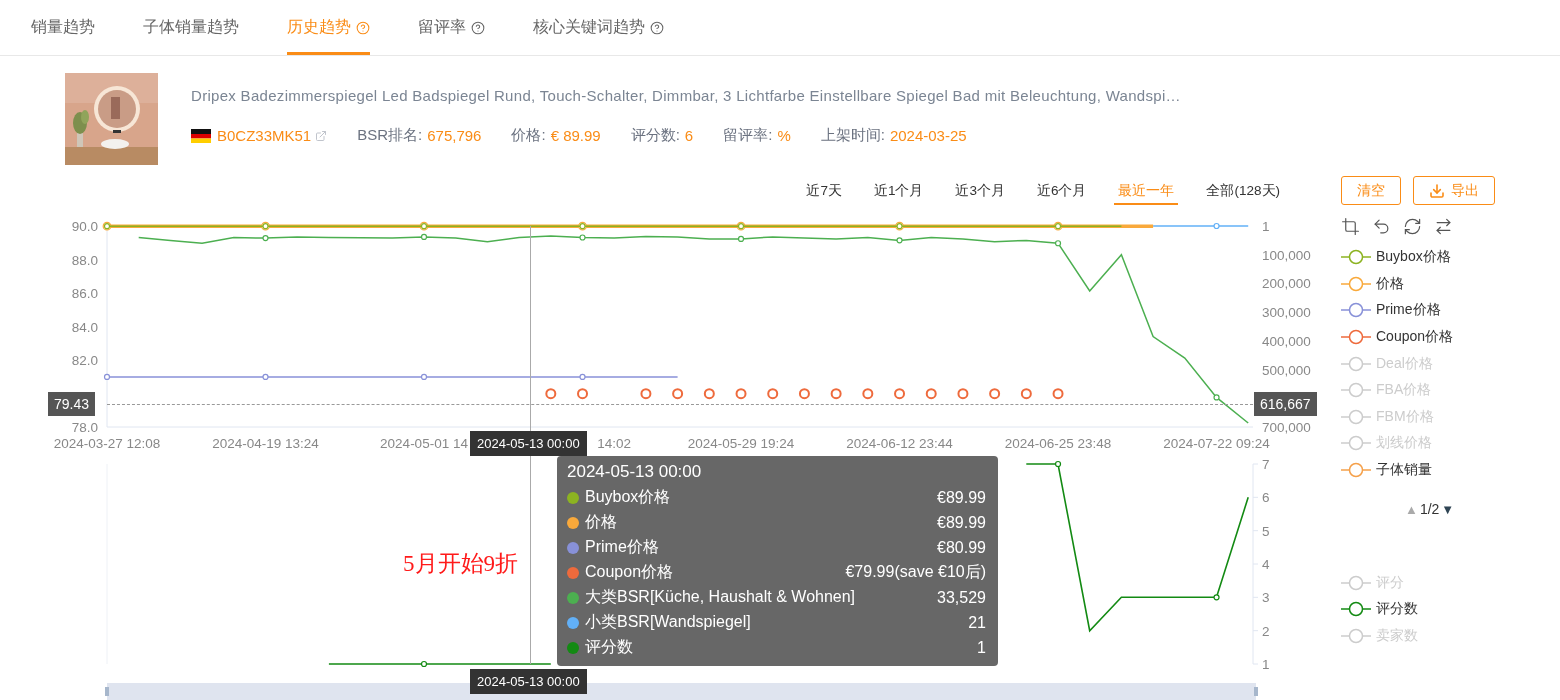 The height and width of the screenshot is (700, 1560). Describe the element at coordinates (1286, 255) in the screenshot. I see `axis-label: 100,000` at that location.